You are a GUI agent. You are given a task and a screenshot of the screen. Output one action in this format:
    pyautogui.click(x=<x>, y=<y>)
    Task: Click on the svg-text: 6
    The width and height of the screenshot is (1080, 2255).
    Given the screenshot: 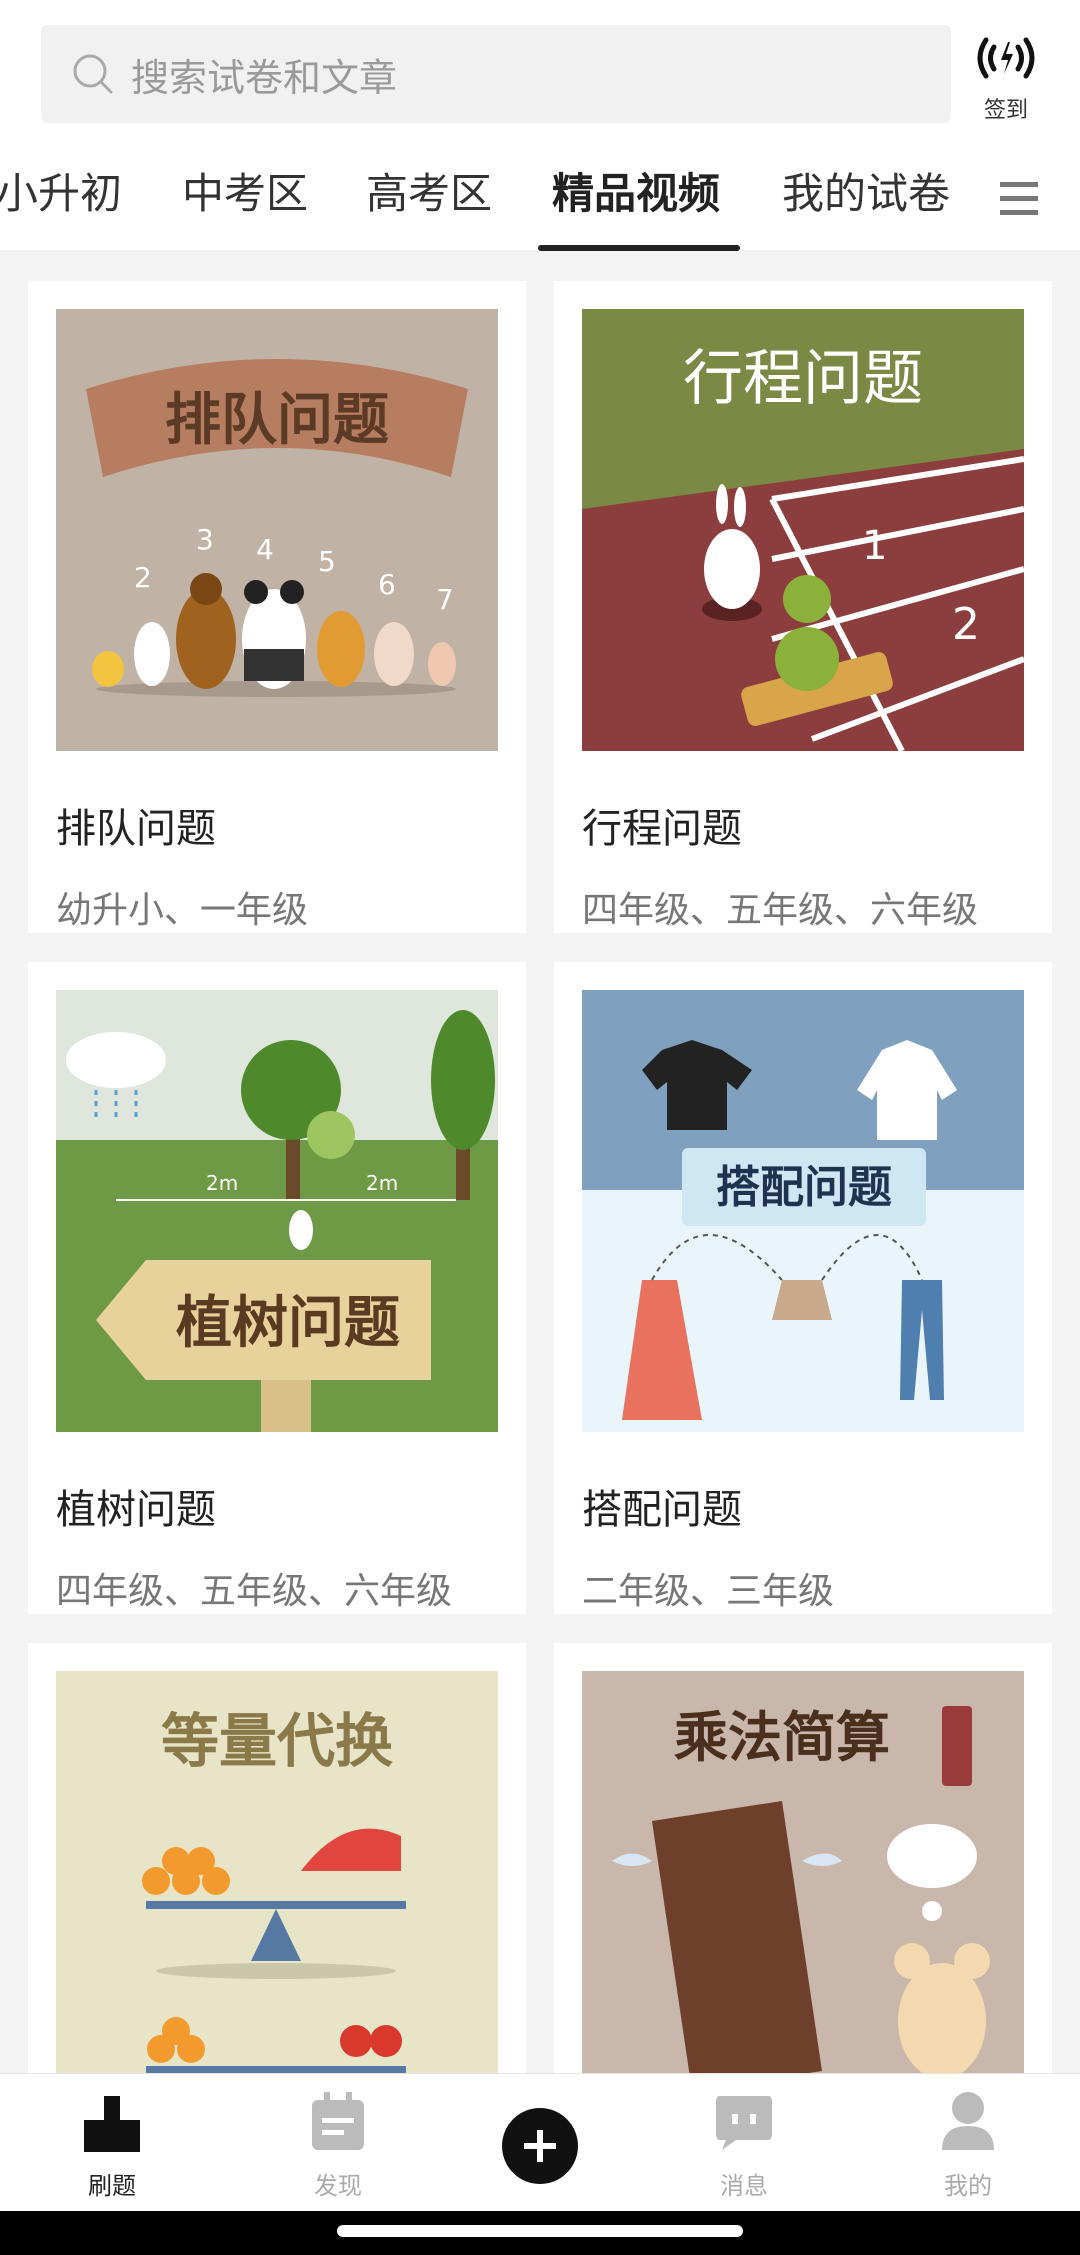 What is the action you would take?
    pyautogui.click(x=387, y=584)
    